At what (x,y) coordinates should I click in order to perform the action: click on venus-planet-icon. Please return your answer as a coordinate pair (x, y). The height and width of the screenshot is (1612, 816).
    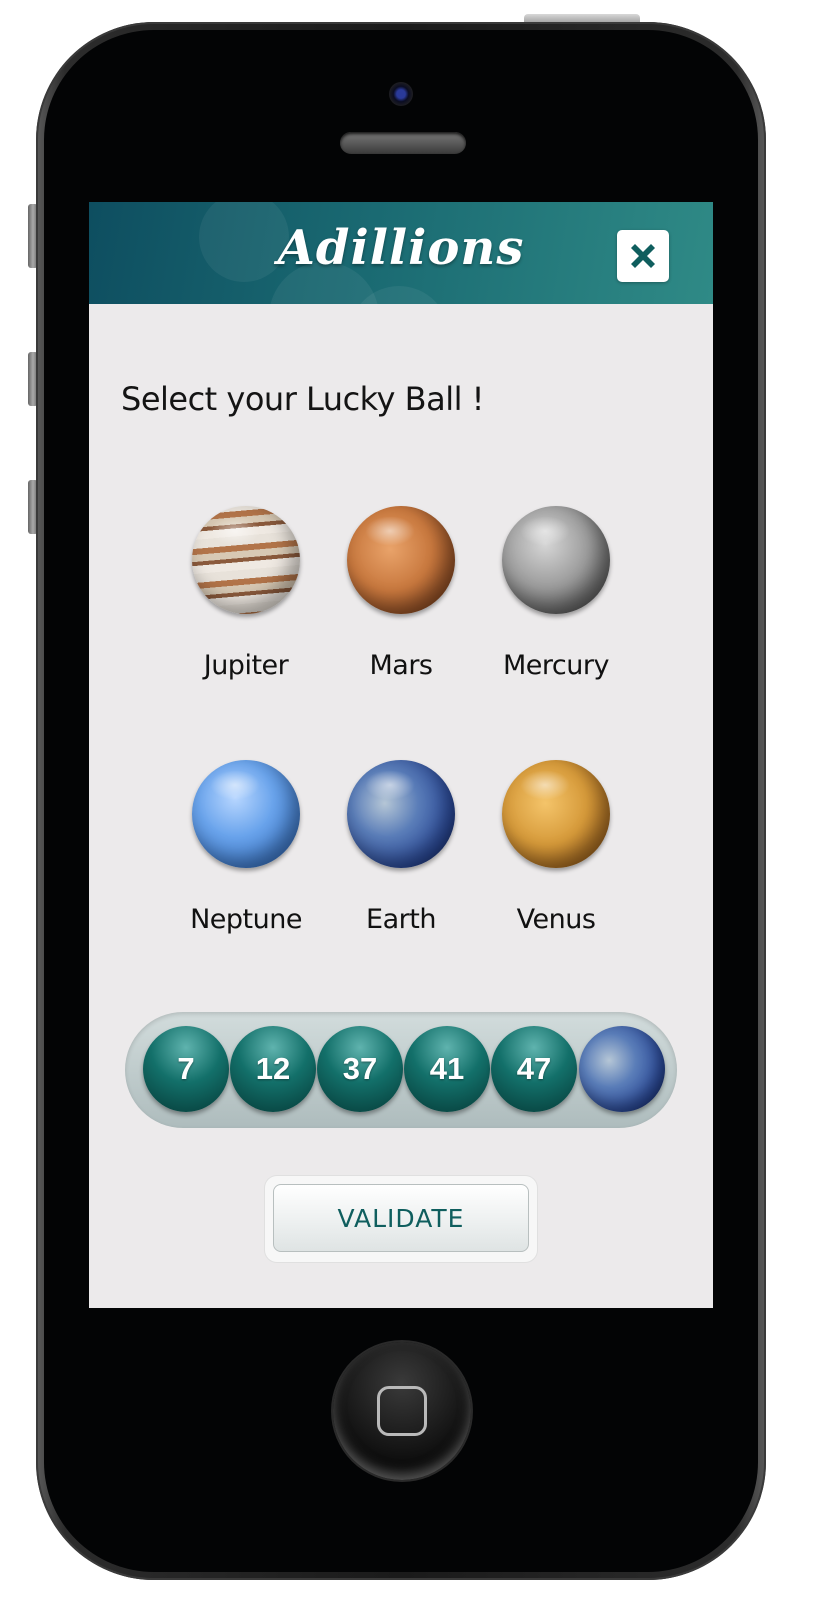
    Looking at the image, I should click on (556, 814).